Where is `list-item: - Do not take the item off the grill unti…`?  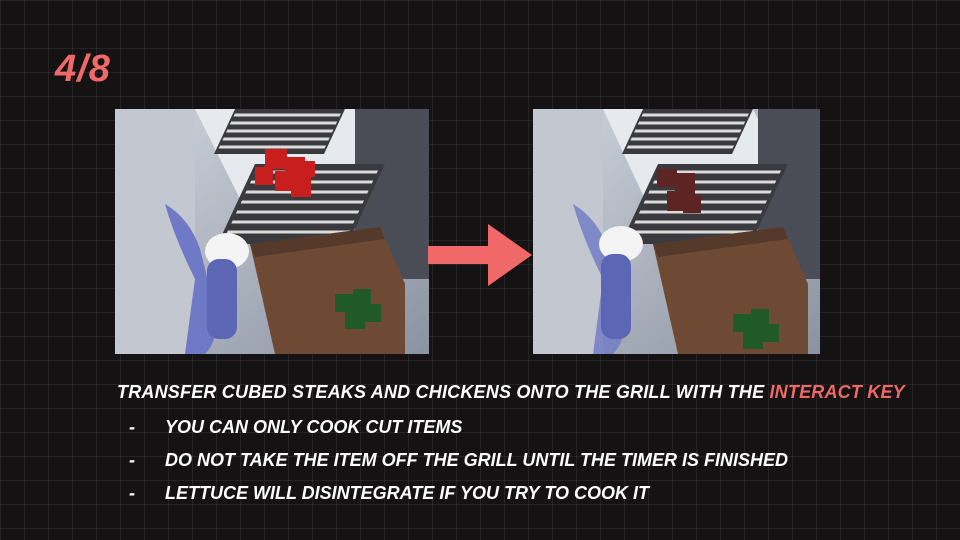
list-item: - Do not take the item off the grill unti… is located at coordinates (458, 466).